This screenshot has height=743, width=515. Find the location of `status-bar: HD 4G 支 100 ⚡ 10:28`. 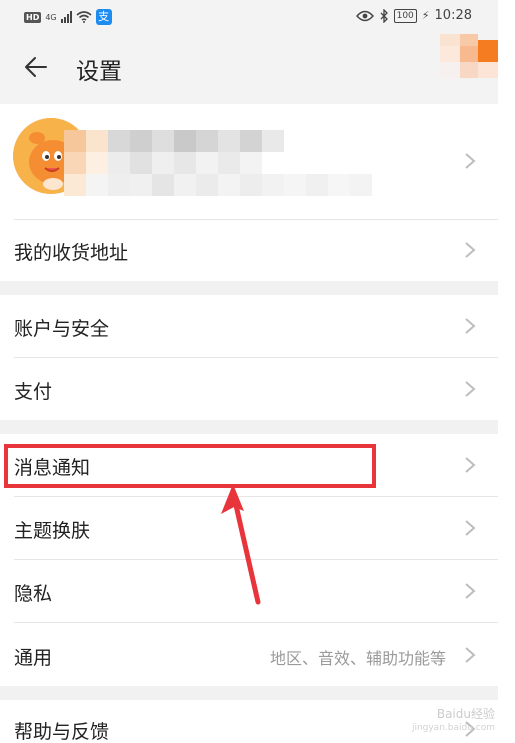

status-bar: HD 4G 支 100 ⚡ 10:28 is located at coordinates (249, 17).